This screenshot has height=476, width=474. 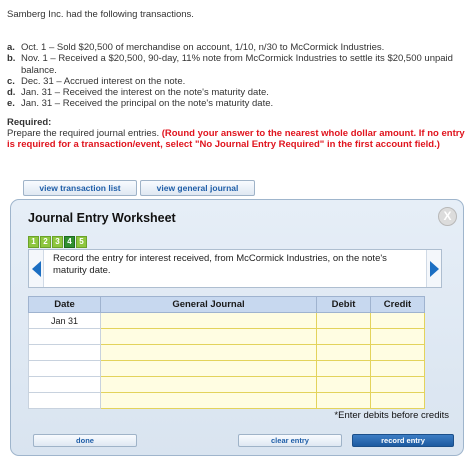 I want to click on step-4: 4, so click(x=69, y=242).